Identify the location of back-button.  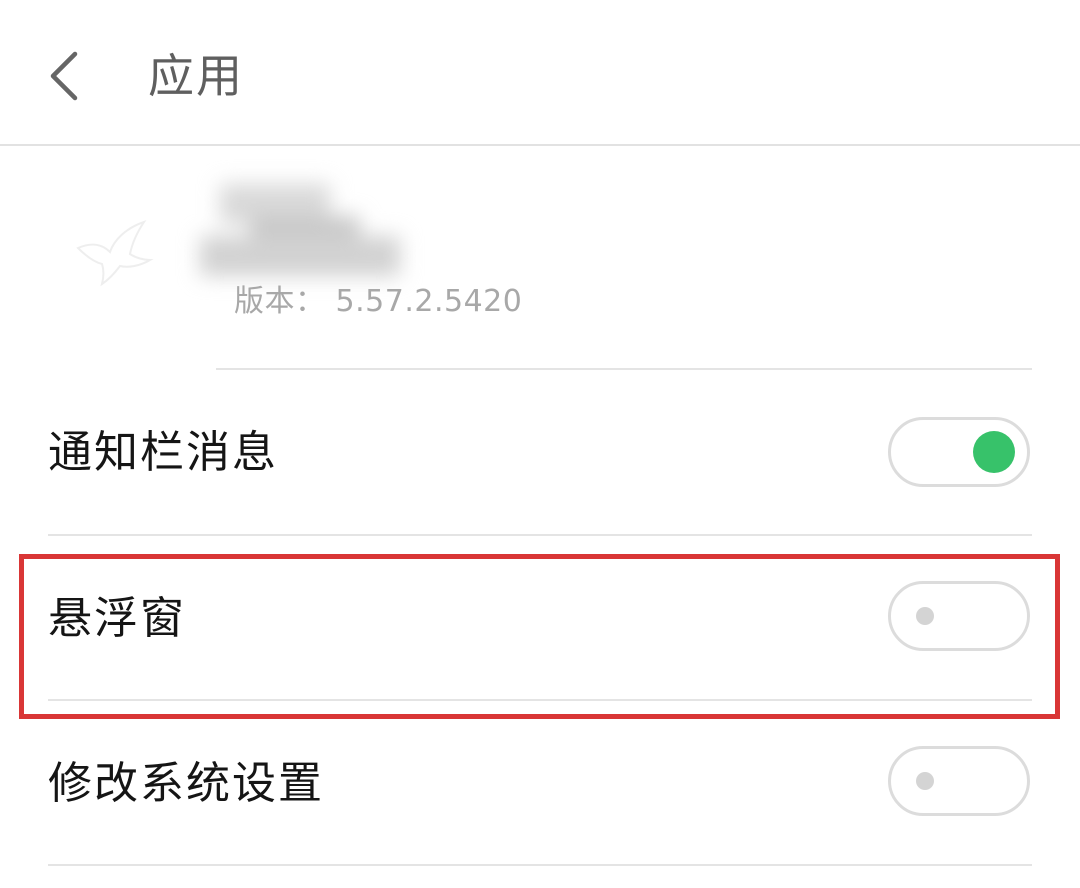
(65, 76).